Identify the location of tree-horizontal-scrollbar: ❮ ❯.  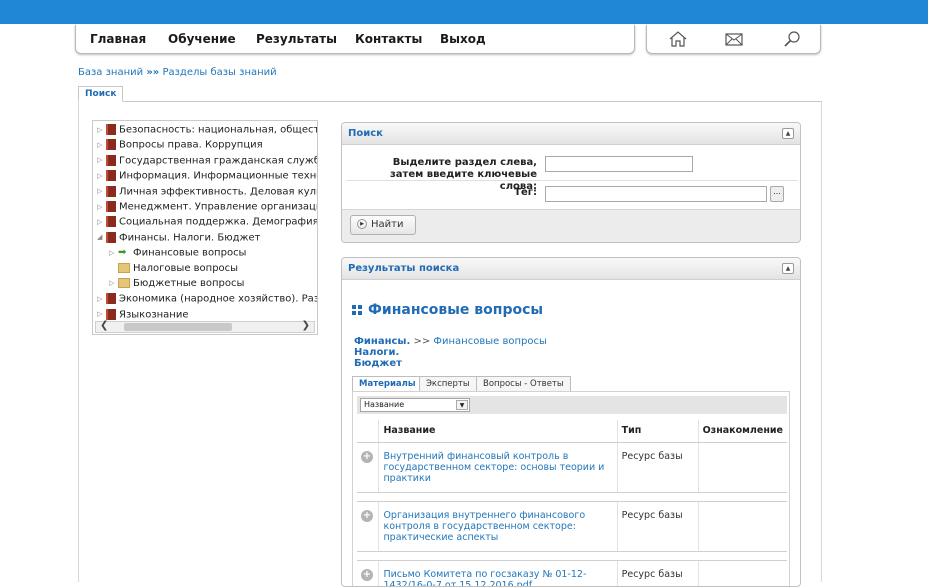
(205, 326).